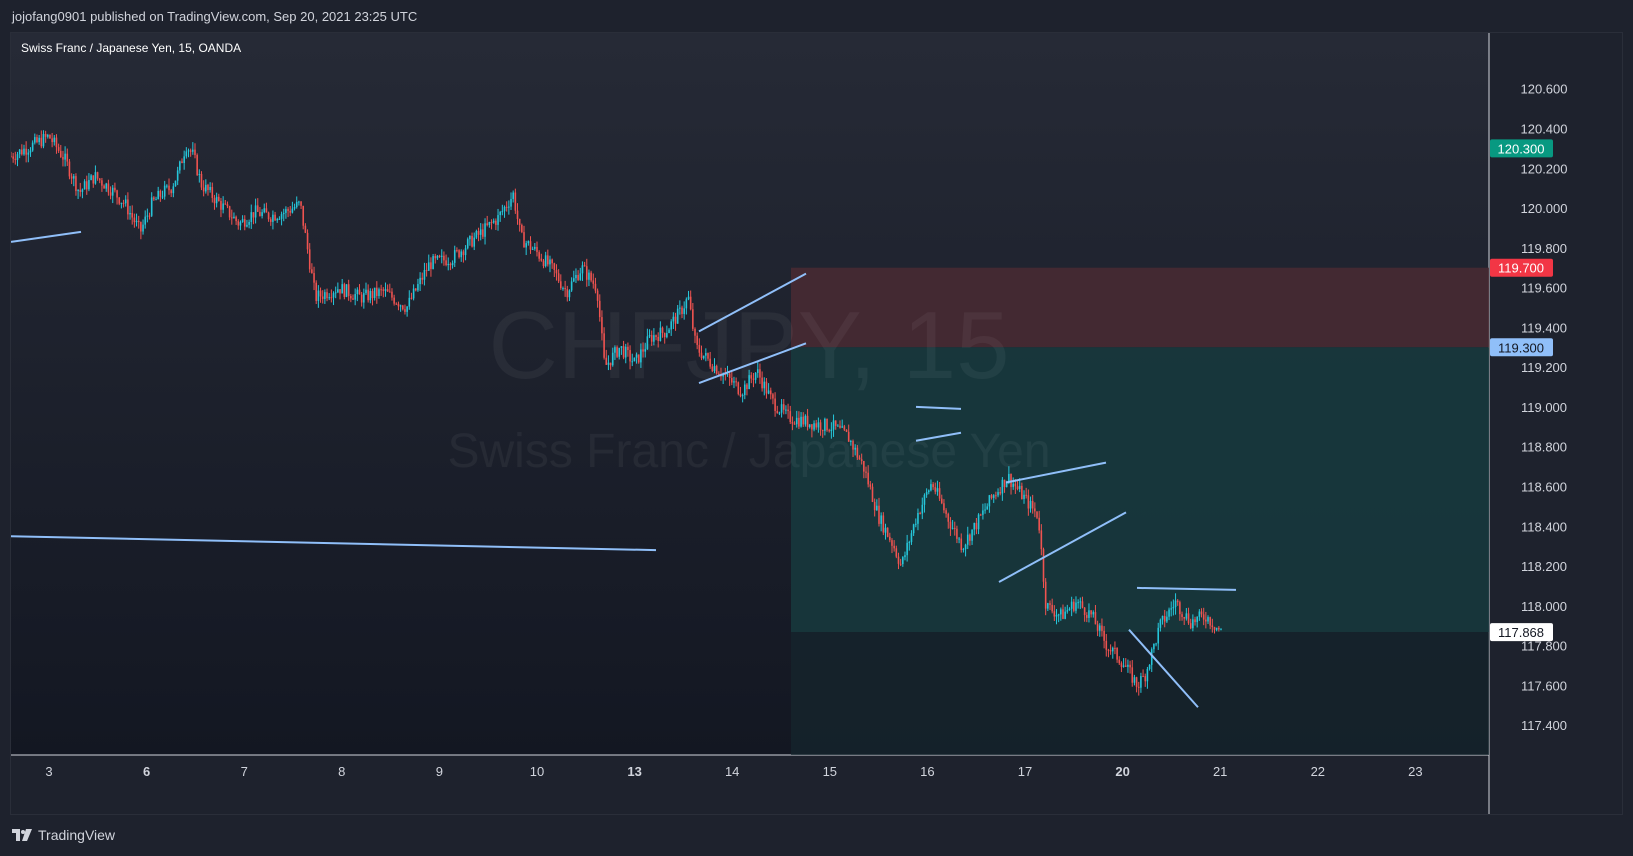  What do you see at coordinates (750, 785) in the screenshot?
I see `time-axis-background` at bounding box center [750, 785].